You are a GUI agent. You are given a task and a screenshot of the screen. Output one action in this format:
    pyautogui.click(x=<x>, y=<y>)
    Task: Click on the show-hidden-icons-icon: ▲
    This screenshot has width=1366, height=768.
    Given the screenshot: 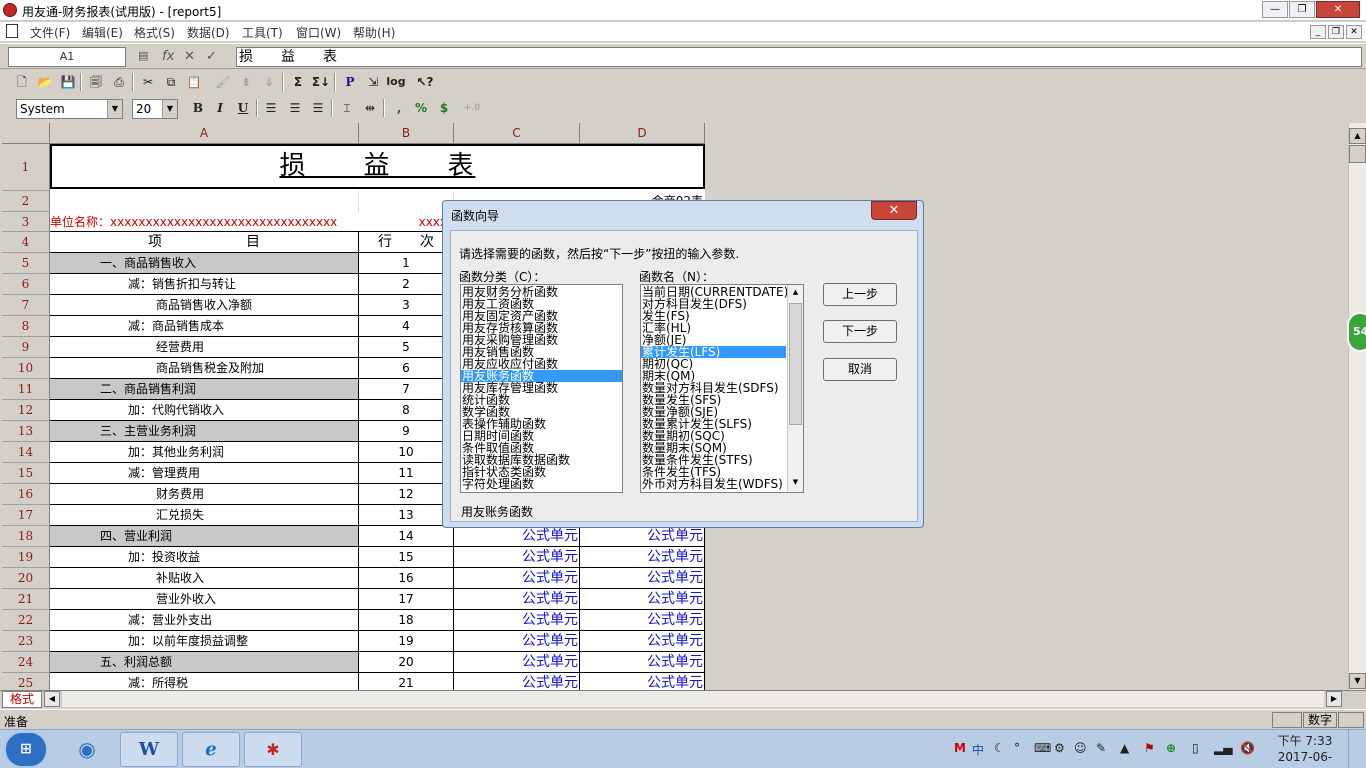 What is the action you would take?
    pyautogui.click(x=1124, y=748)
    